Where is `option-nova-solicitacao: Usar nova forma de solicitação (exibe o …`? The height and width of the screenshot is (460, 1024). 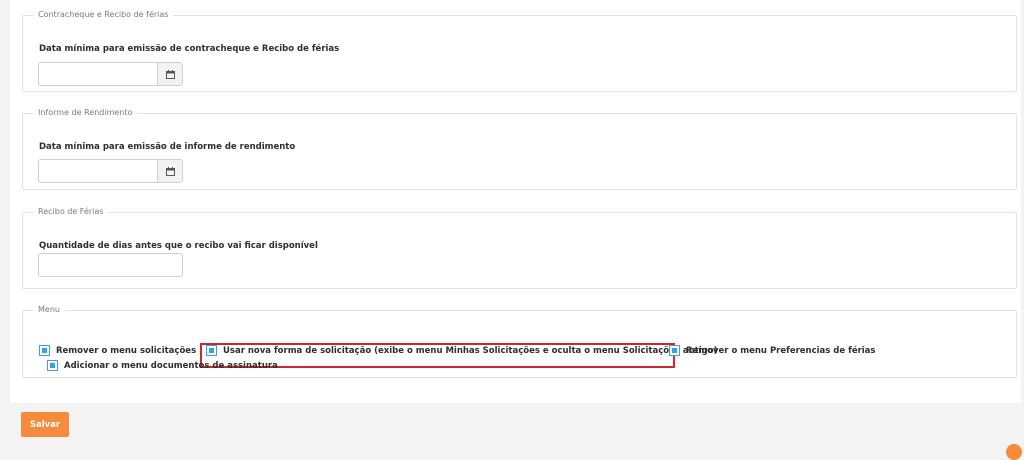
option-nova-solicitacao: Usar nova forma de solicitação (exibe o … is located at coordinates (461, 350).